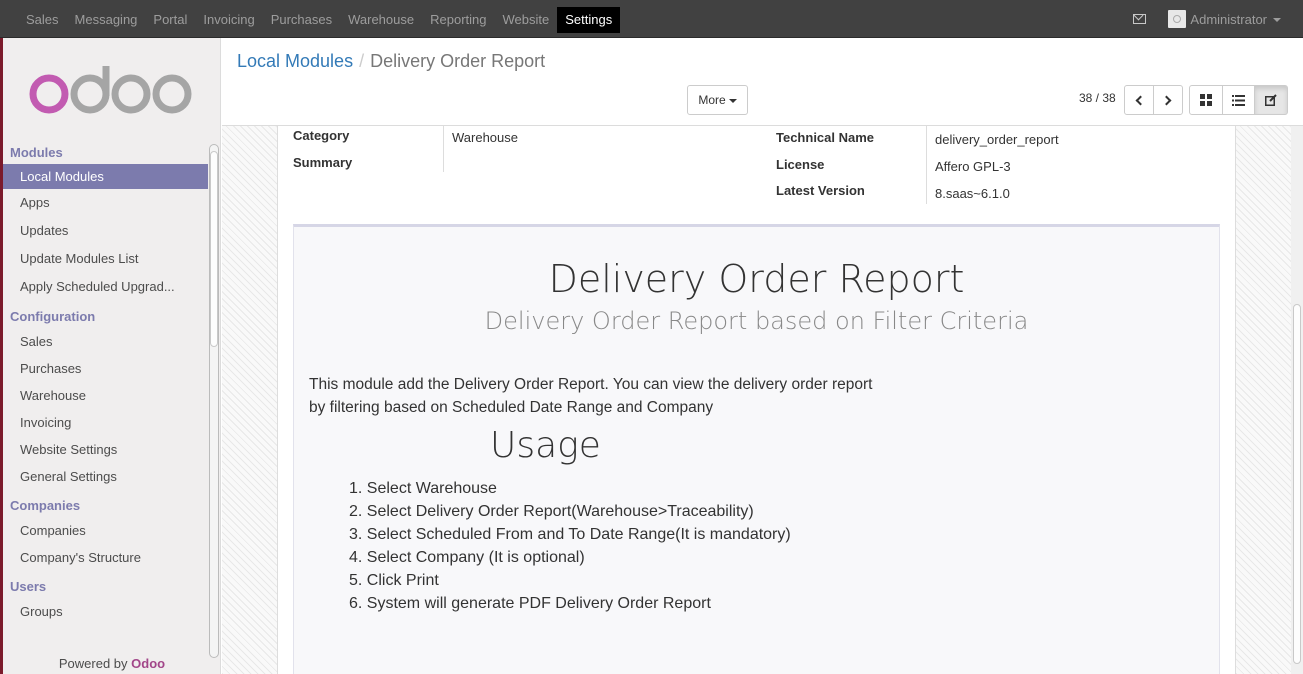  I want to click on odoo-logo, so click(112, 92).